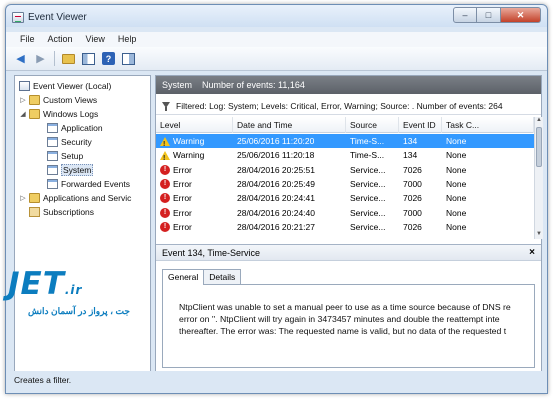 The height and width of the screenshot is (400, 553). I want to click on help-icon: ?, so click(108, 58).